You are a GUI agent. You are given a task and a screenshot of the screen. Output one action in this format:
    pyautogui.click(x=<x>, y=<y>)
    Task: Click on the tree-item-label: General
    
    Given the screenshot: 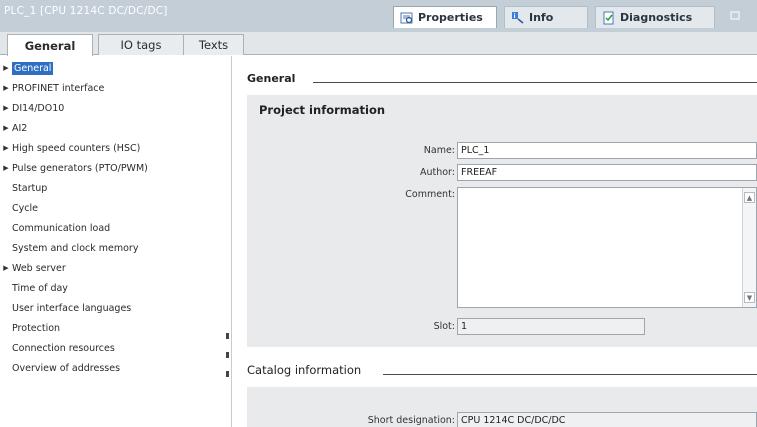 What is the action you would take?
    pyautogui.click(x=33, y=68)
    